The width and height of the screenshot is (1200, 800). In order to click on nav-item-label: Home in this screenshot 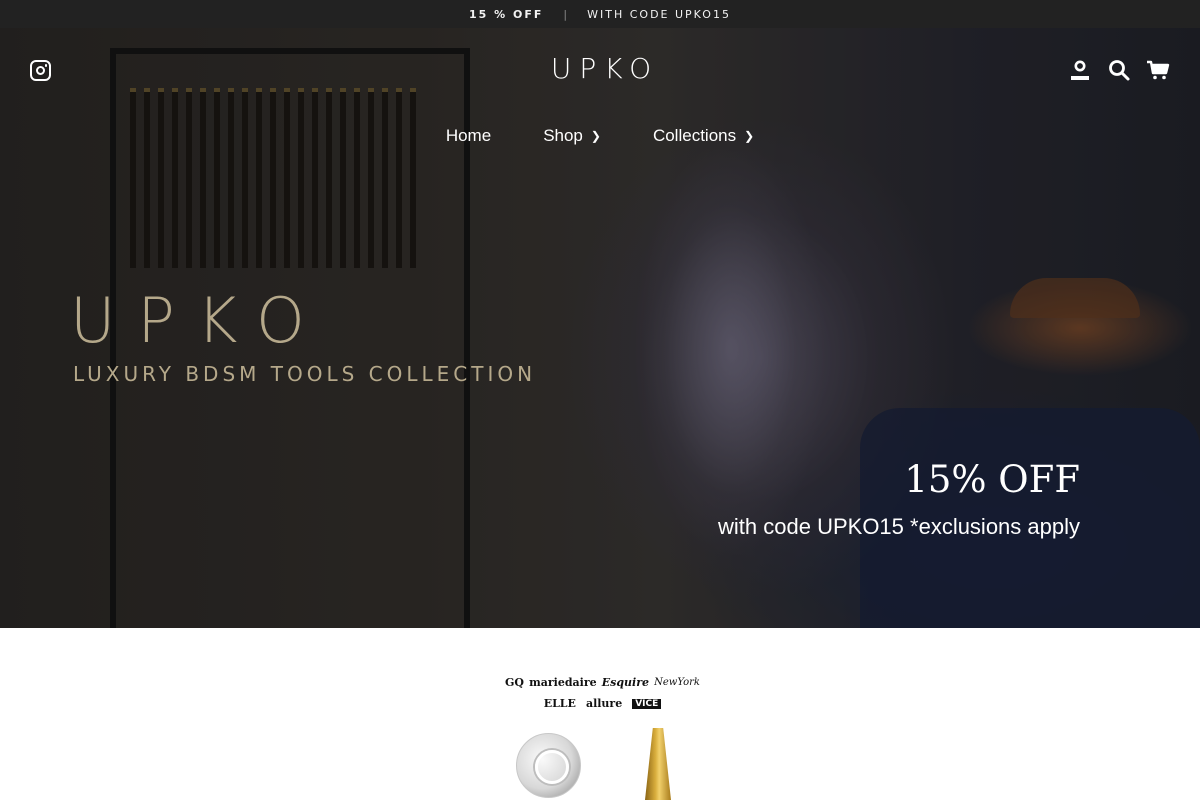, I will do `click(468, 135)`.